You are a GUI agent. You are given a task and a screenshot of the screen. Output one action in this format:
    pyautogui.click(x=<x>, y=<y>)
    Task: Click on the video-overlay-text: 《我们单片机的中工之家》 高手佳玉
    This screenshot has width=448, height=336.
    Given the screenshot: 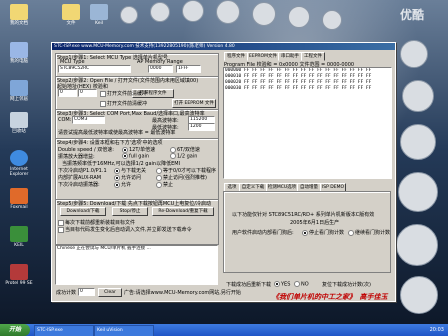 What is the action you would take?
    pyautogui.click(x=330, y=297)
    